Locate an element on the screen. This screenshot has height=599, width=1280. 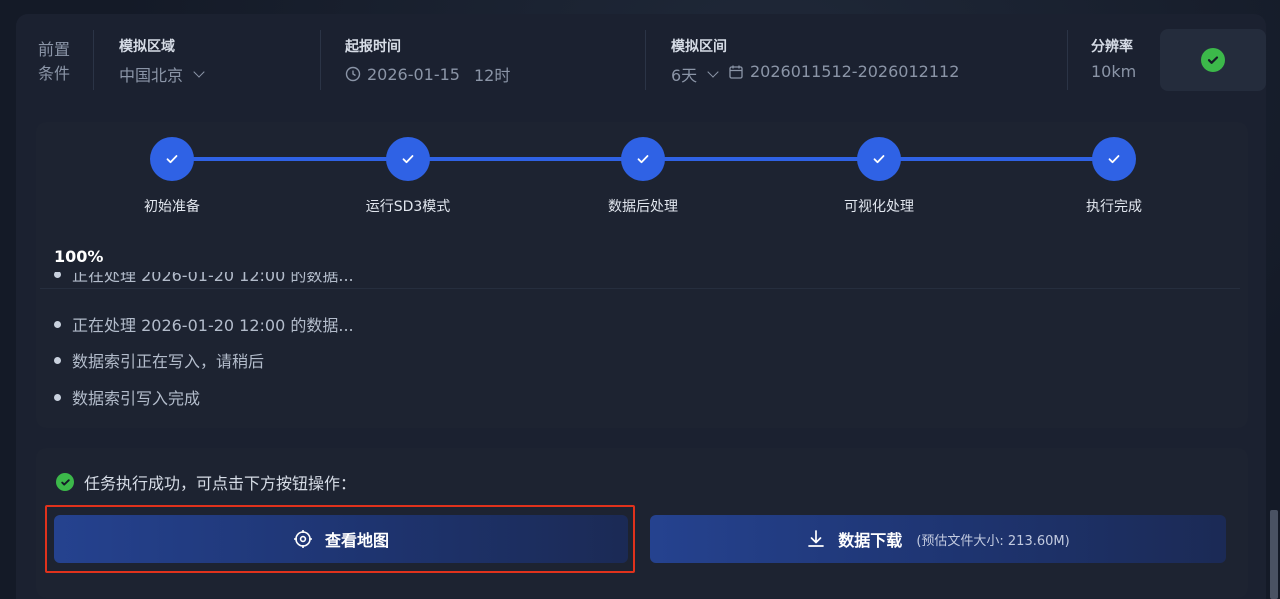
step-3-check-icon is located at coordinates (643, 159).